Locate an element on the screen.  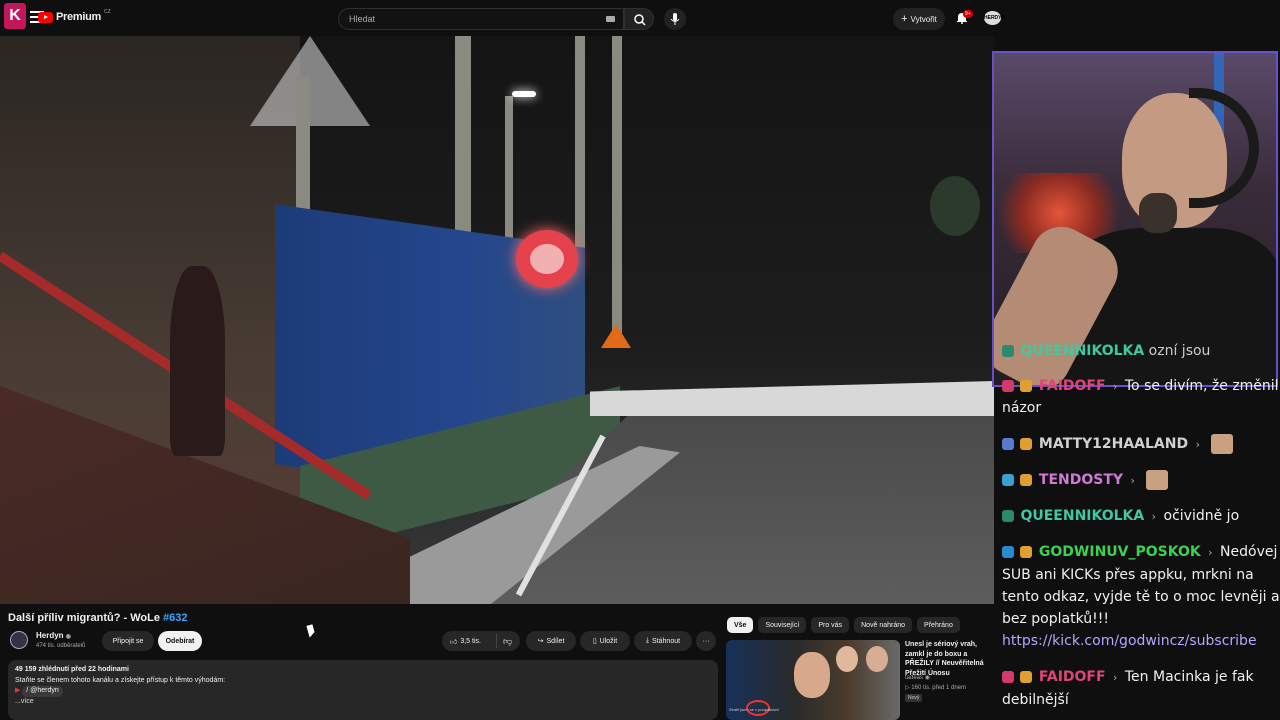
search-input: Hledat is located at coordinates (481, 19).